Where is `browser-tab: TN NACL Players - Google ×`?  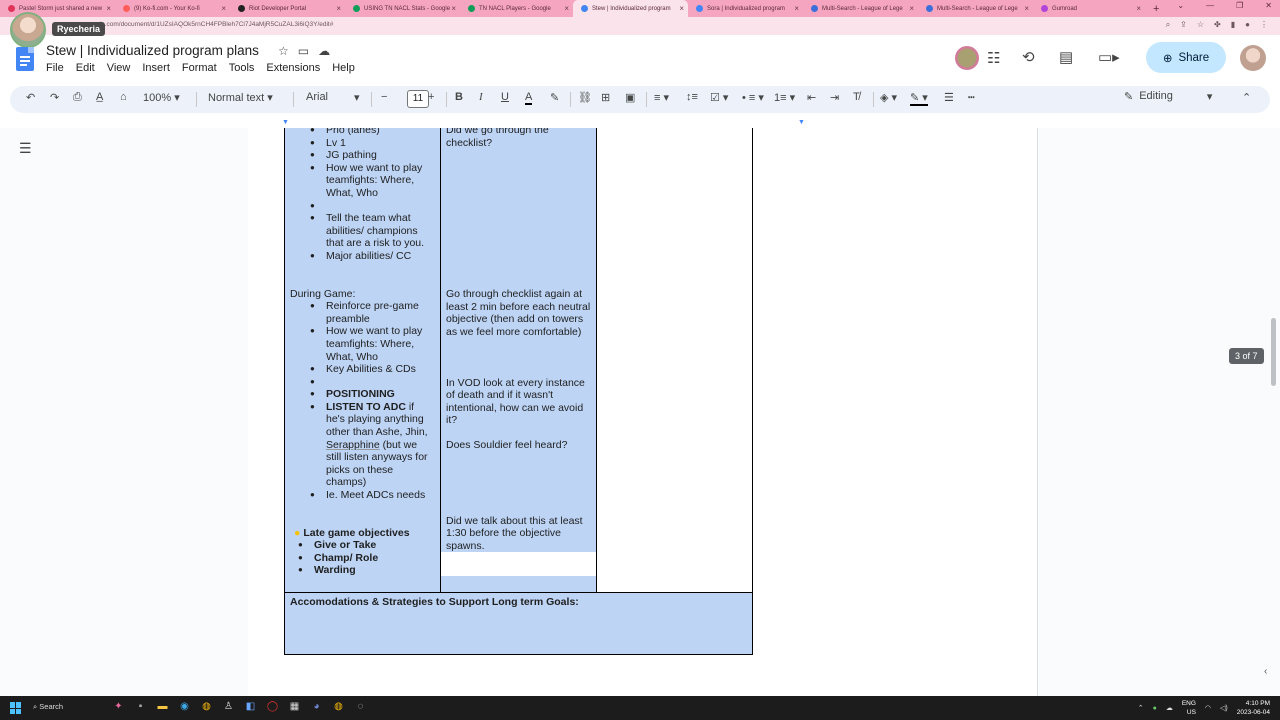
browser-tab: TN NACL Players - Google × is located at coordinates (516, 8).